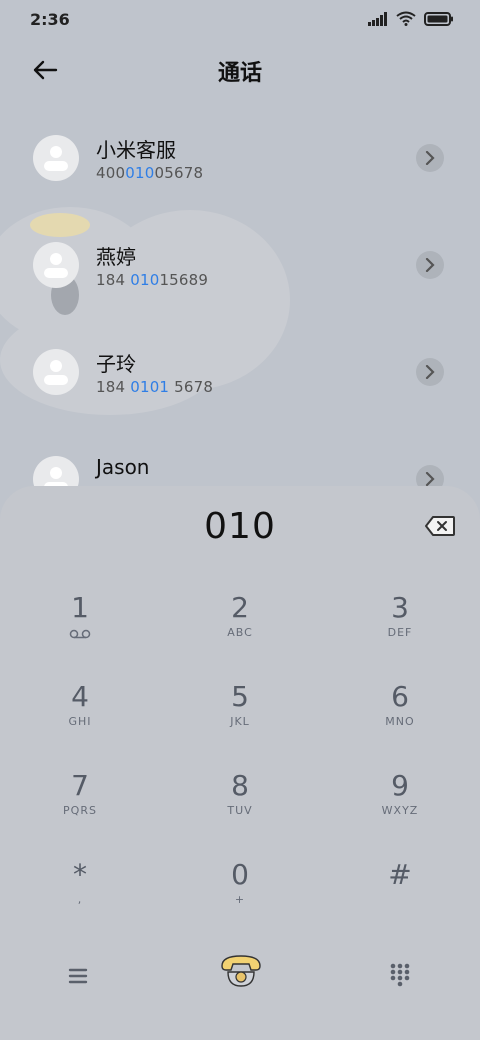 The height and width of the screenshot is (1040, 480). I want to click on contact-name: Jason, so click(123, 467).